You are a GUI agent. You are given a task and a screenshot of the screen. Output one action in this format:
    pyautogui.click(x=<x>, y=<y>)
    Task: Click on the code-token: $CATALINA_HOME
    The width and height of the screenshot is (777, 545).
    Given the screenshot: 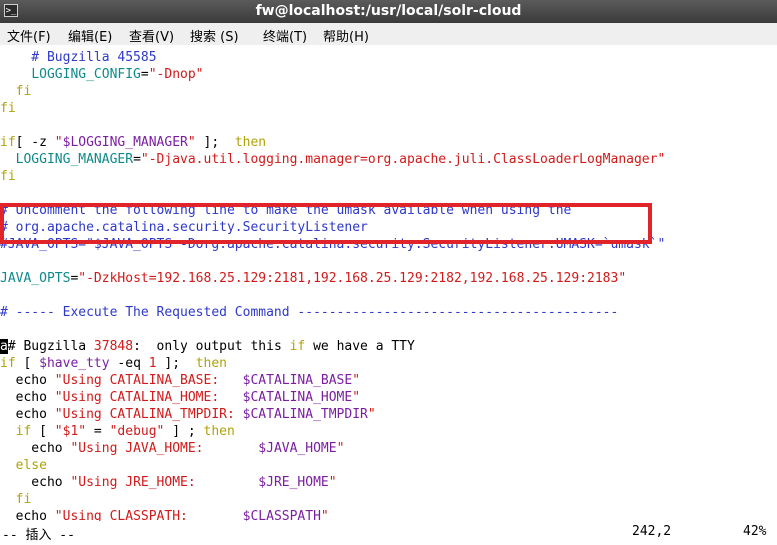 What is the action you would take?
    pyautogui.click(x=297, y=397)
    